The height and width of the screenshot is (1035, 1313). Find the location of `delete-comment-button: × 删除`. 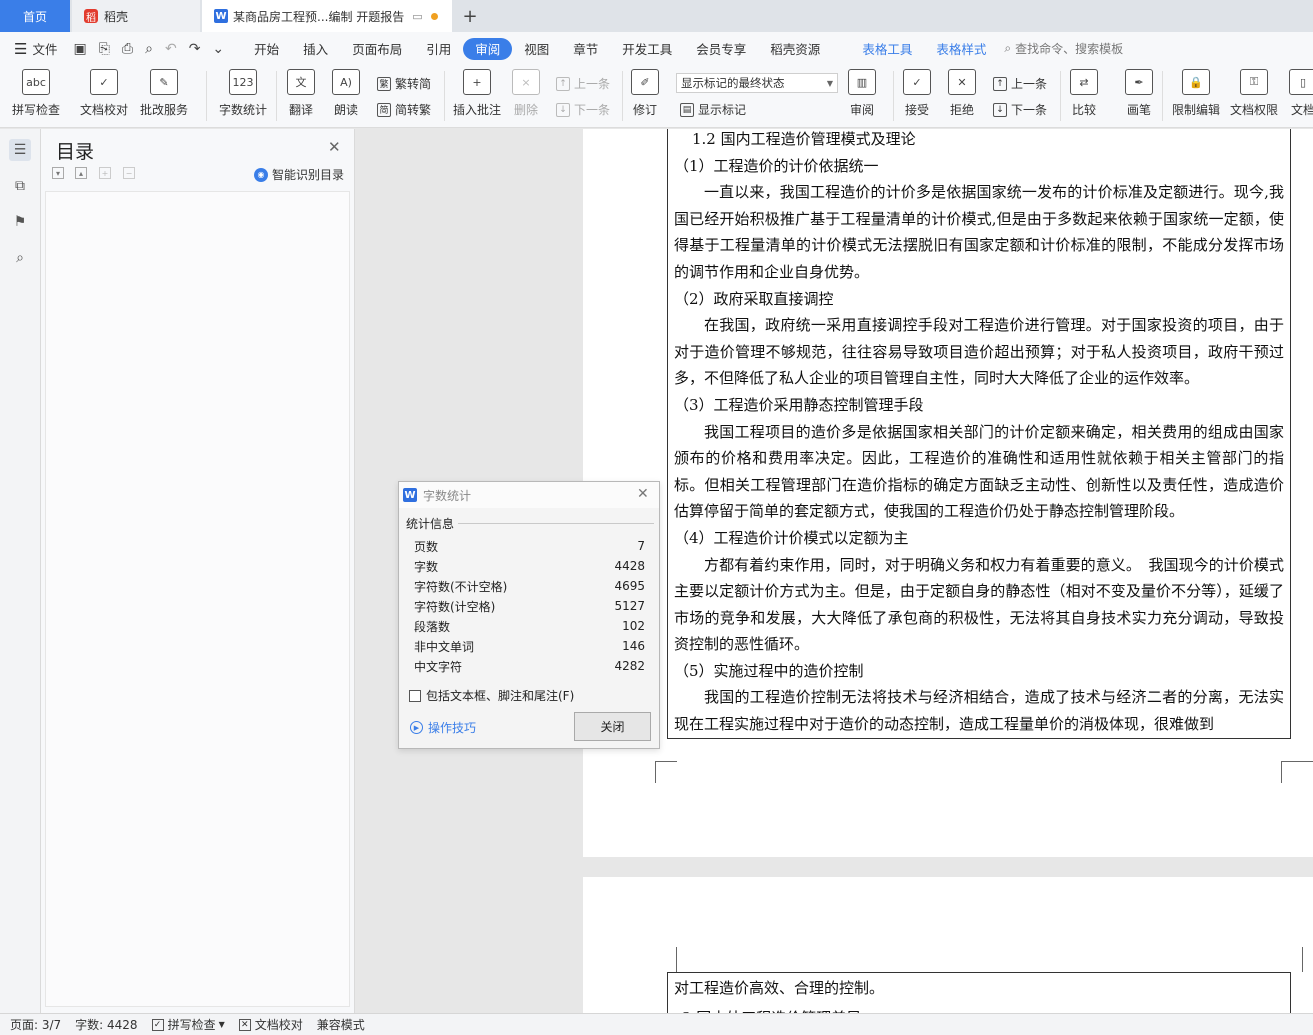

delete-comment-button: × 删除 is located at coordinates (526, 93).